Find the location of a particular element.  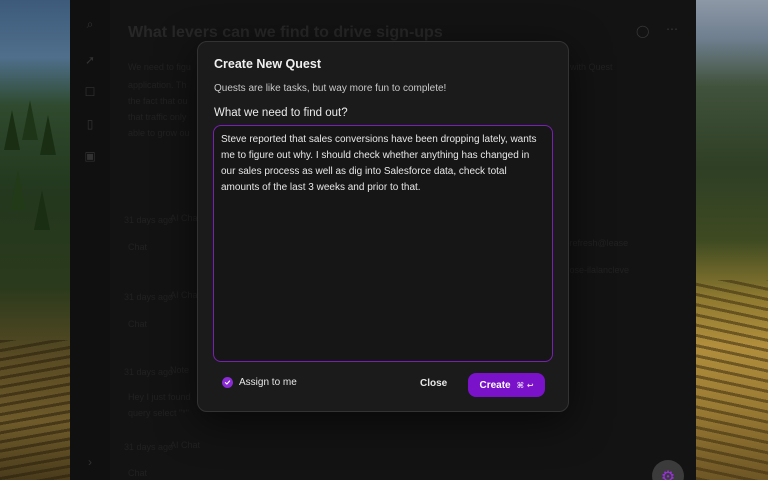

desktop-wallpaper-left is located at coordinates (35, 240).